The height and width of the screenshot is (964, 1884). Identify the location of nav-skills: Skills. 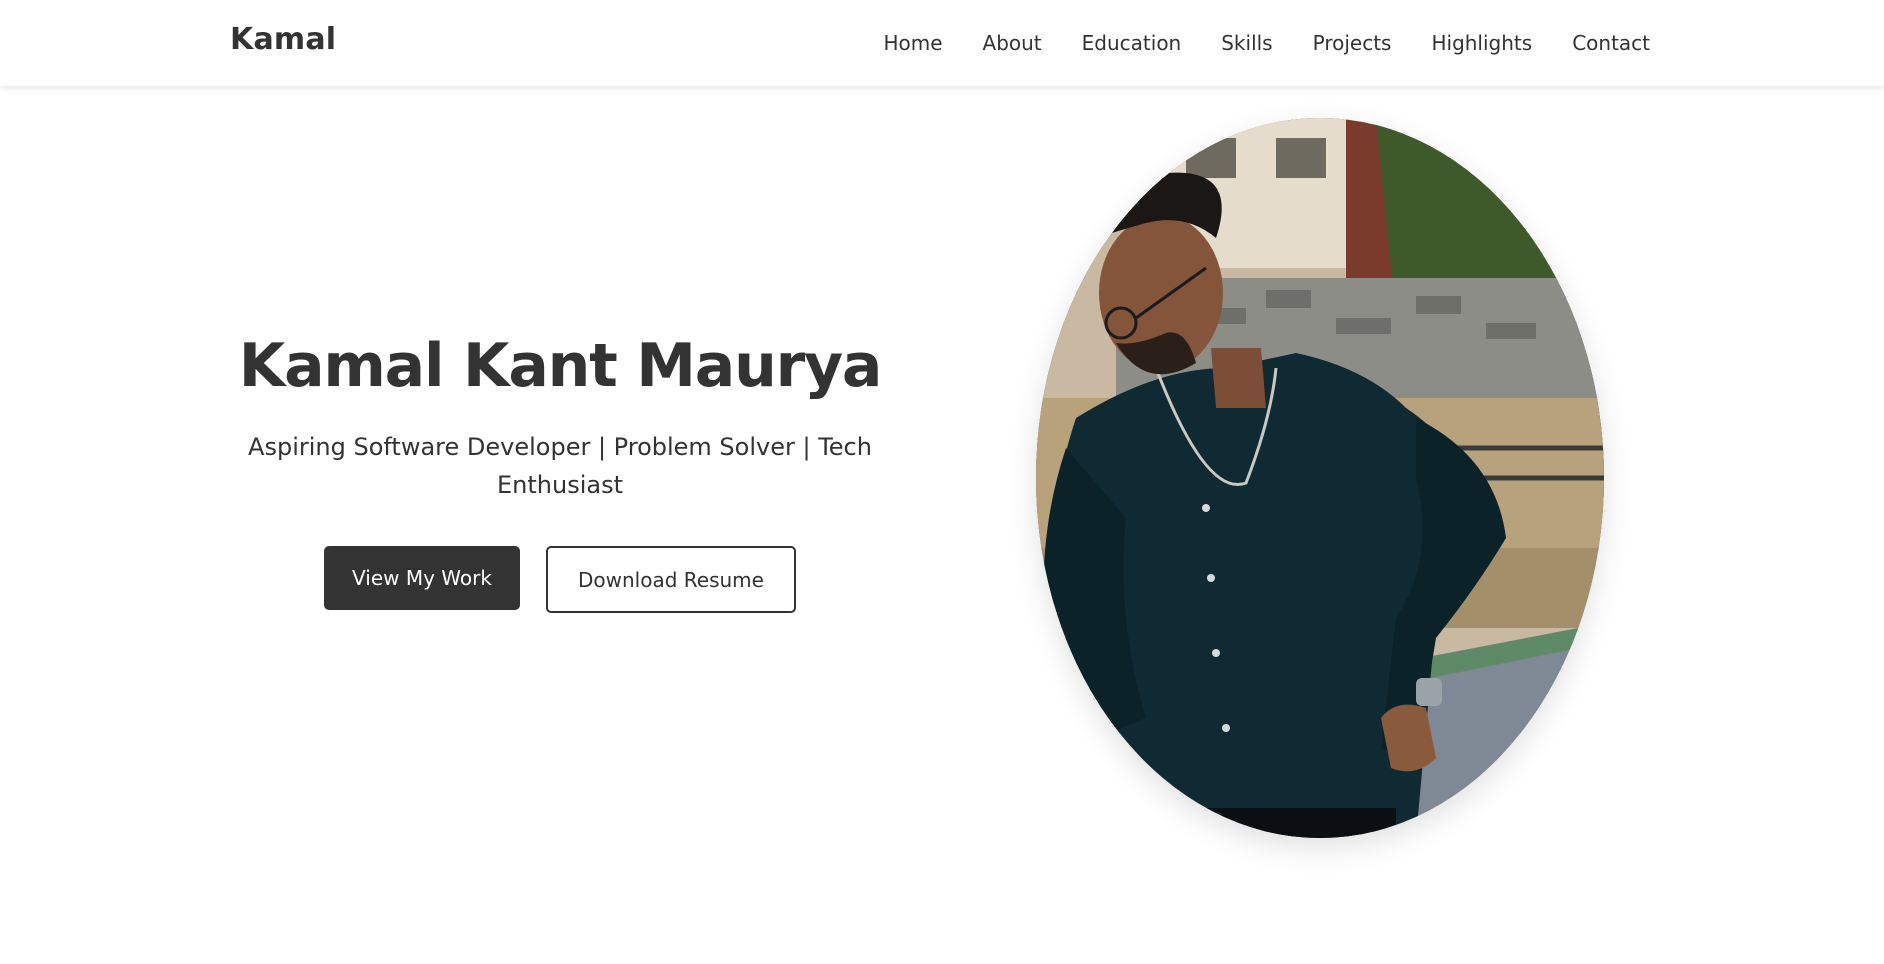
(1246, 43).